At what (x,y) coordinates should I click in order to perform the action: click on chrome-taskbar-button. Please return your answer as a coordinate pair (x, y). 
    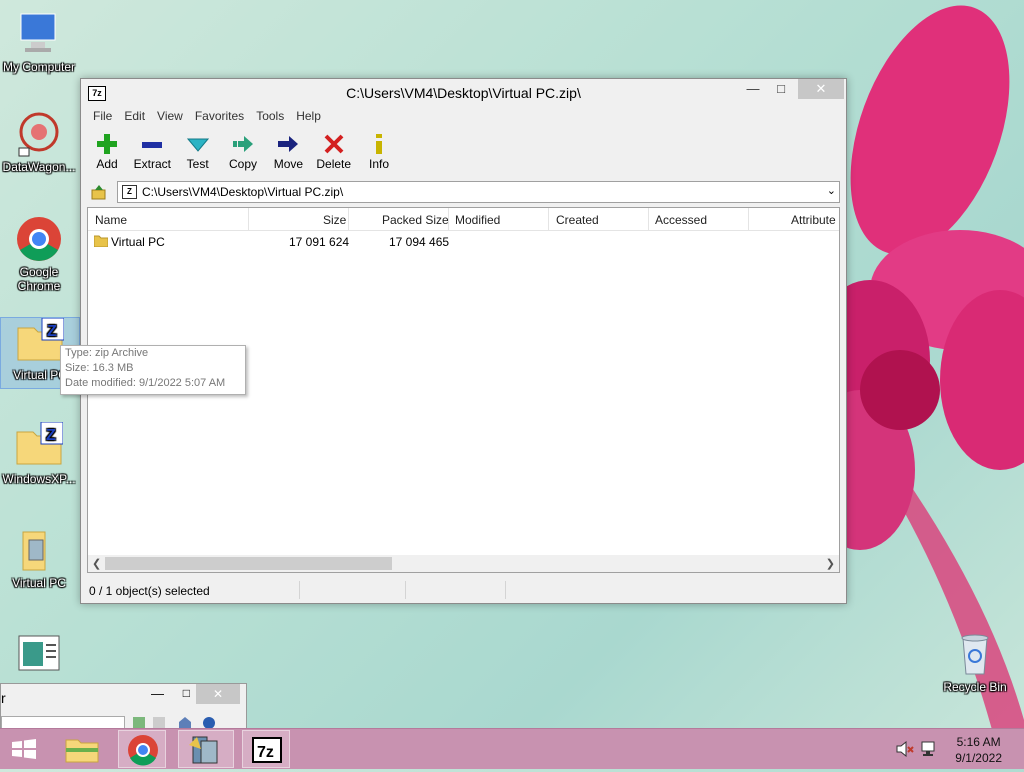
    Looking at the image, I should click on (142, 749).